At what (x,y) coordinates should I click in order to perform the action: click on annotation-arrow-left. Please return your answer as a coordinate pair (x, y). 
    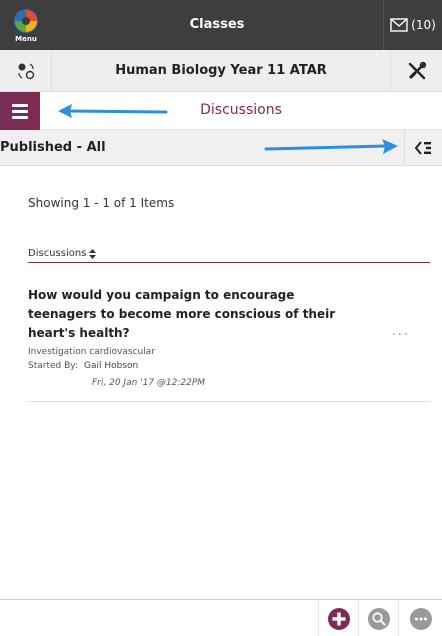
    Looking at the image, I should click on (113, 111).